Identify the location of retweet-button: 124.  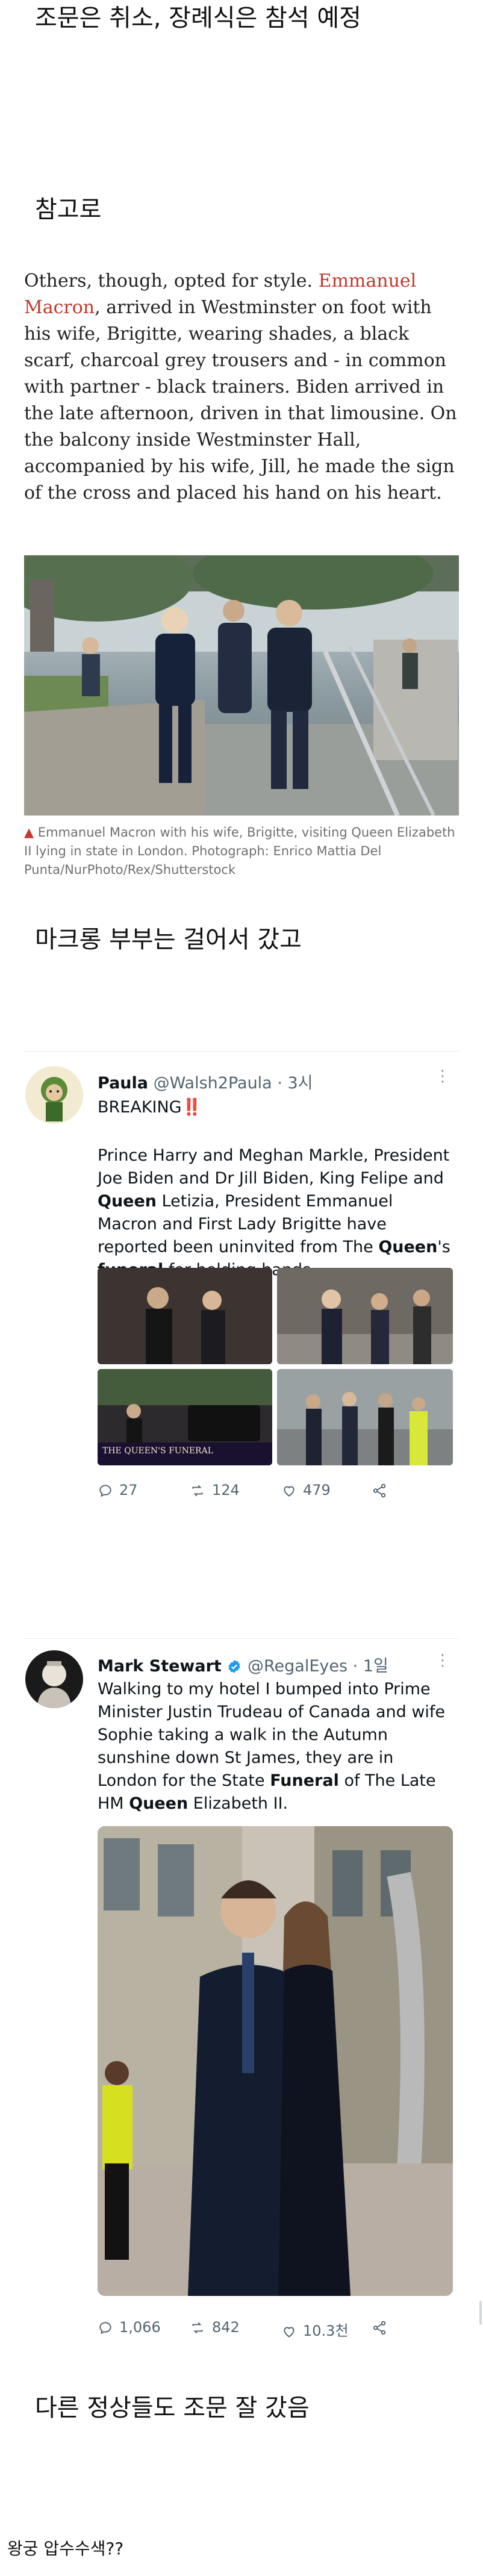
(214, 1490).